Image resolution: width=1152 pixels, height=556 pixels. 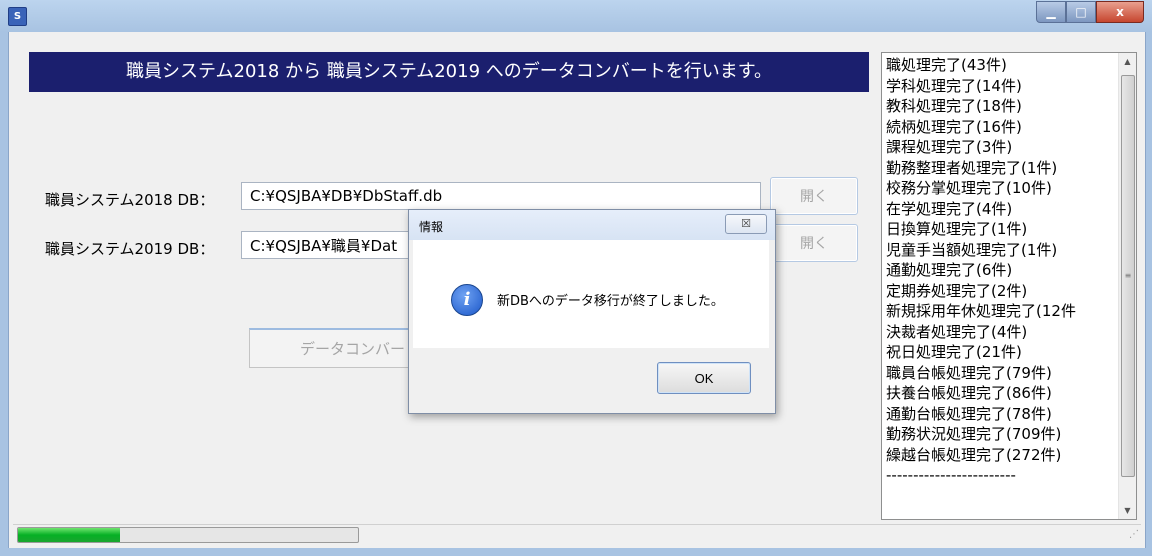 I want to click on log-item: 続柄処理完了(16件), so click(x=1002, y=127).